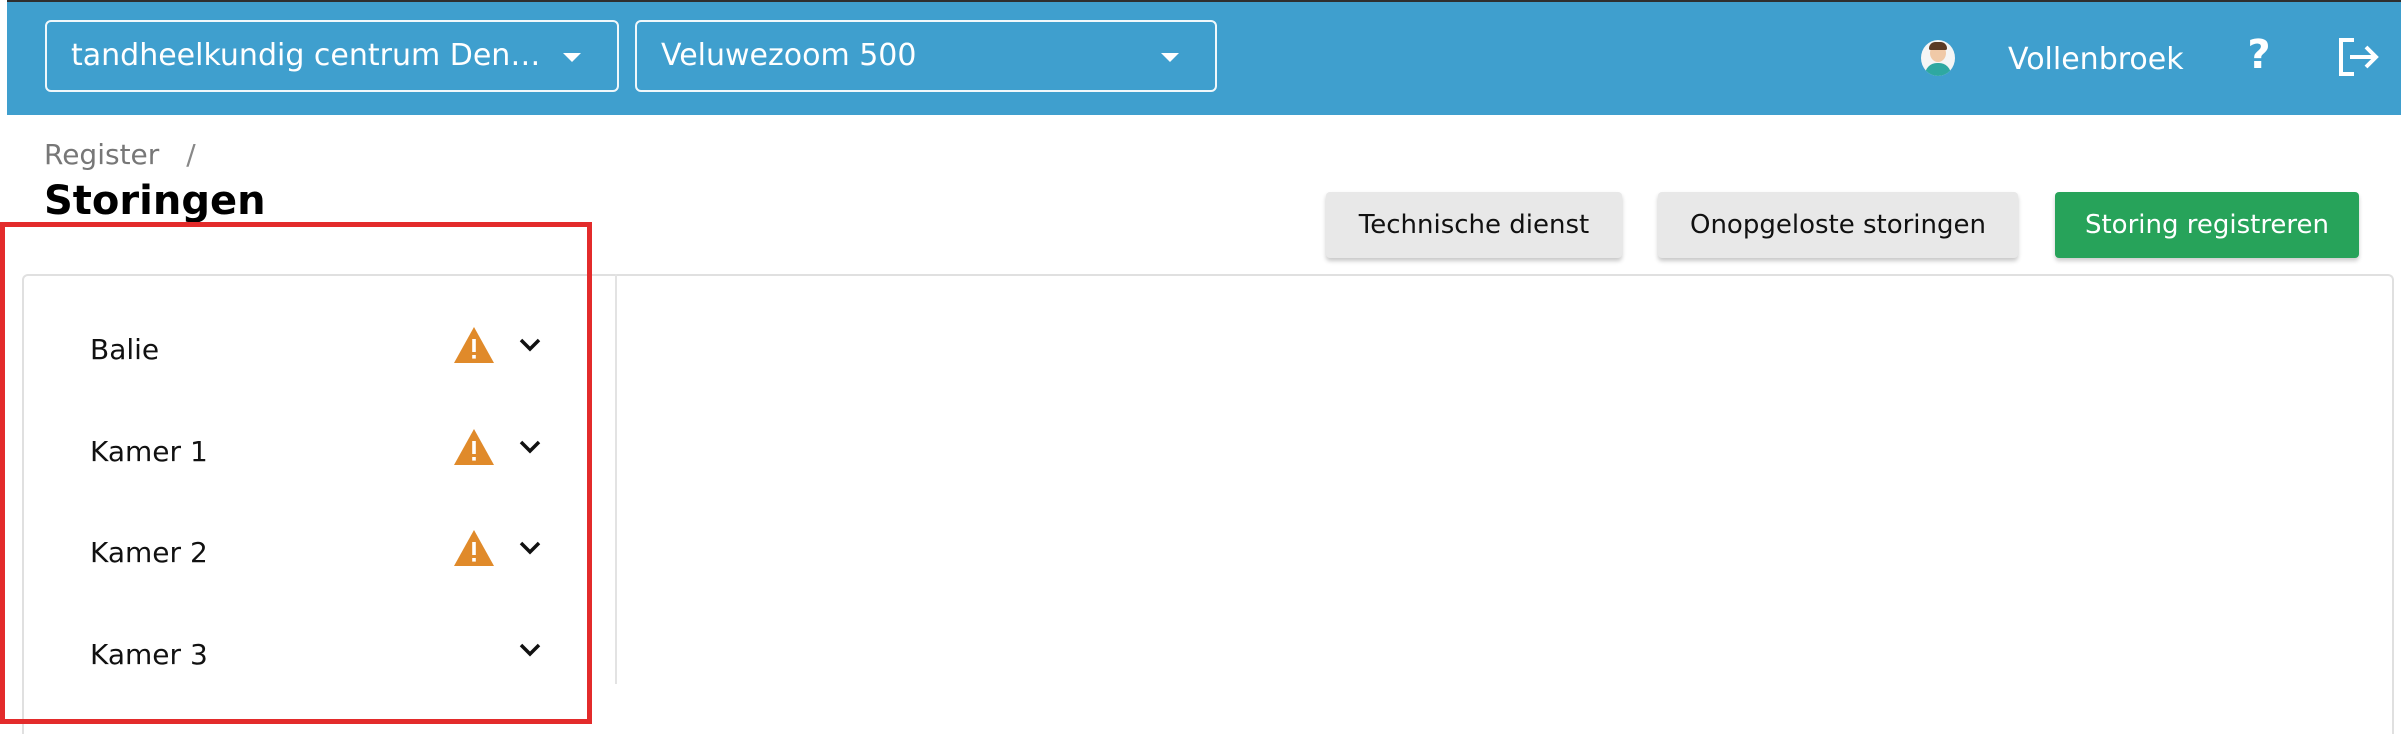 This screenshot has width=2401, height=734. What do you see at coordinates (2096, 60) in the screenshot?
I see `user-name: Vollenbroek` at bounding box center [2096, 60].